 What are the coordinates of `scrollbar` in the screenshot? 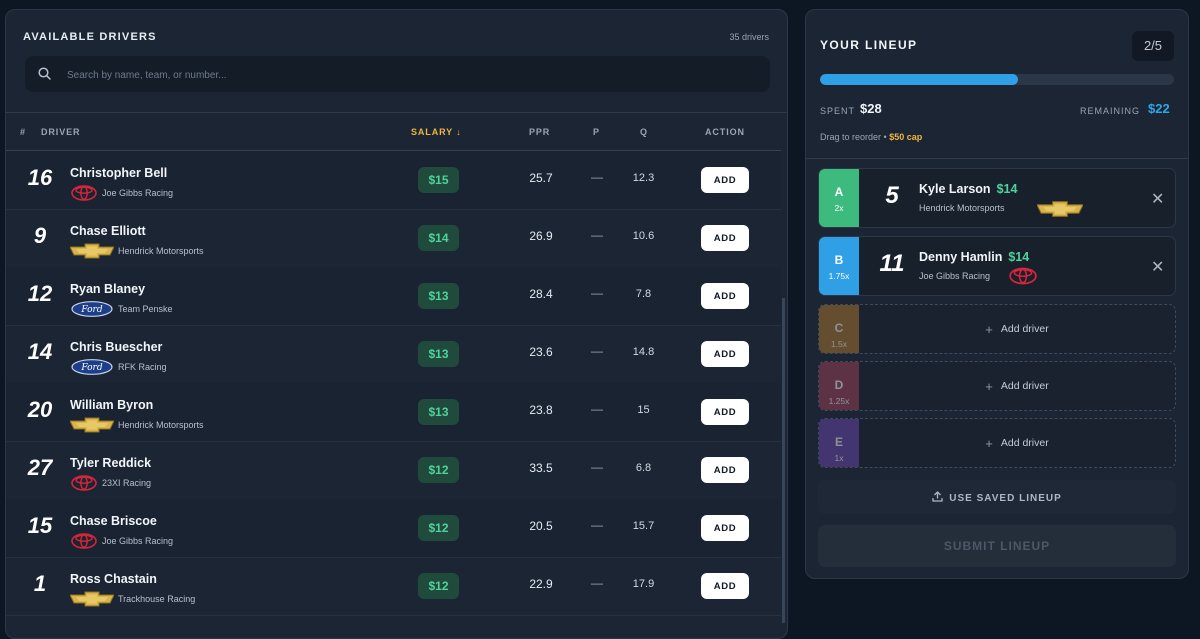 It's located at (783, 460).